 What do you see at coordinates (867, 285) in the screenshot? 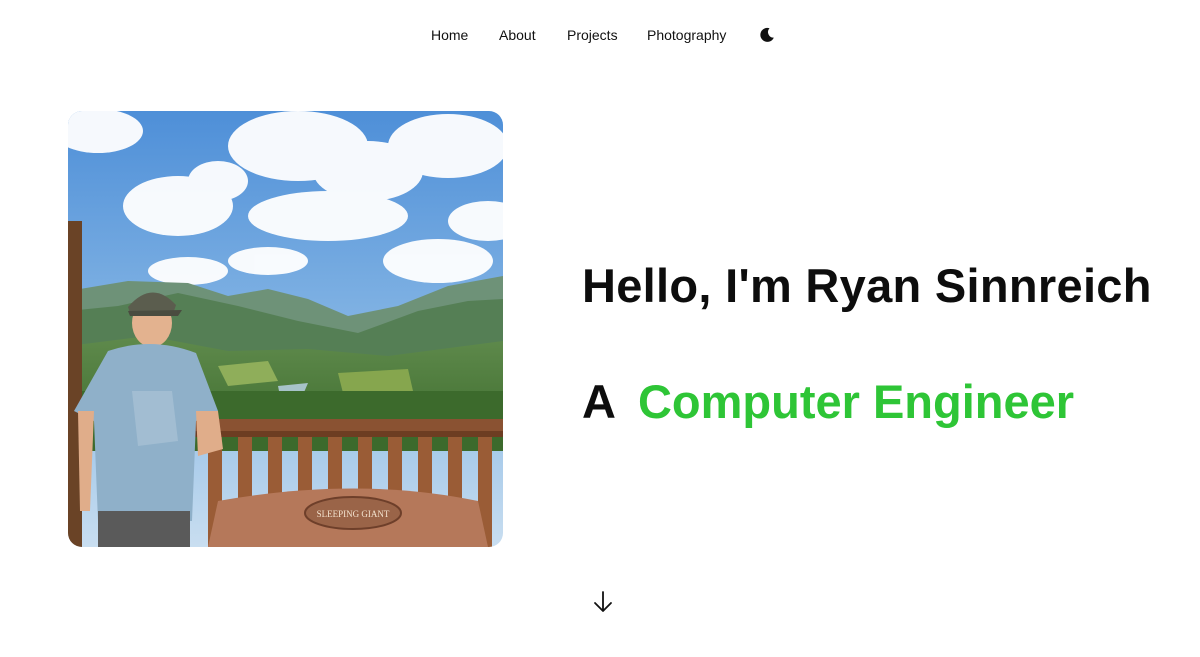
I see `hero-greeting: Hello, I'm Ryan Sinnreich` at bounding box center [867, 285].